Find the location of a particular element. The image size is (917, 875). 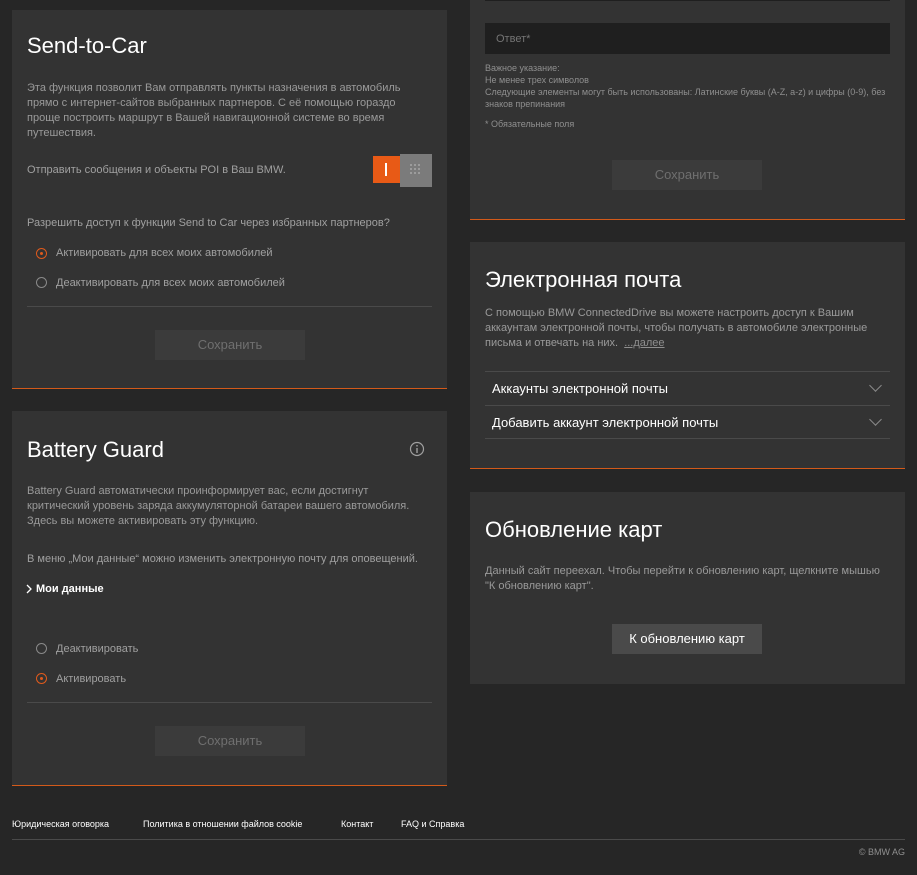

toggle-handle is located at coordinates (416, 170).